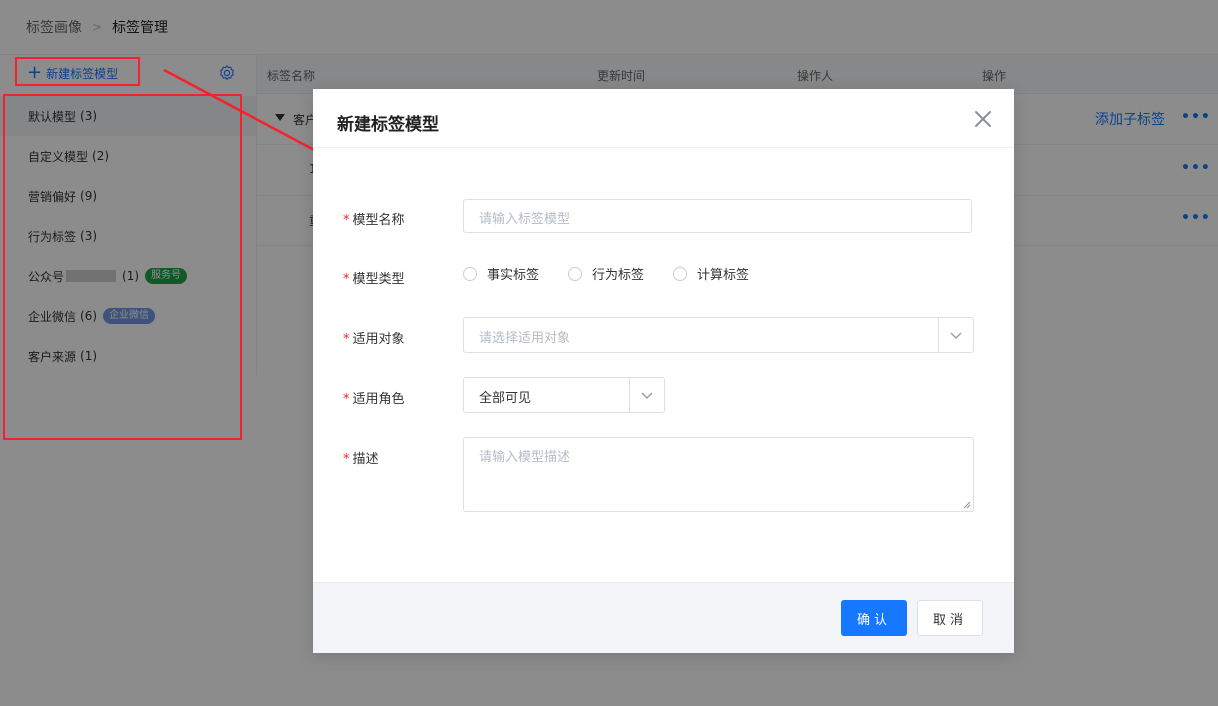 The image size is (1218, 706). Describe the element at coordinates (525, 457) in the screenshot. I see `description-placeholder: 请输入模型描述` at that location.